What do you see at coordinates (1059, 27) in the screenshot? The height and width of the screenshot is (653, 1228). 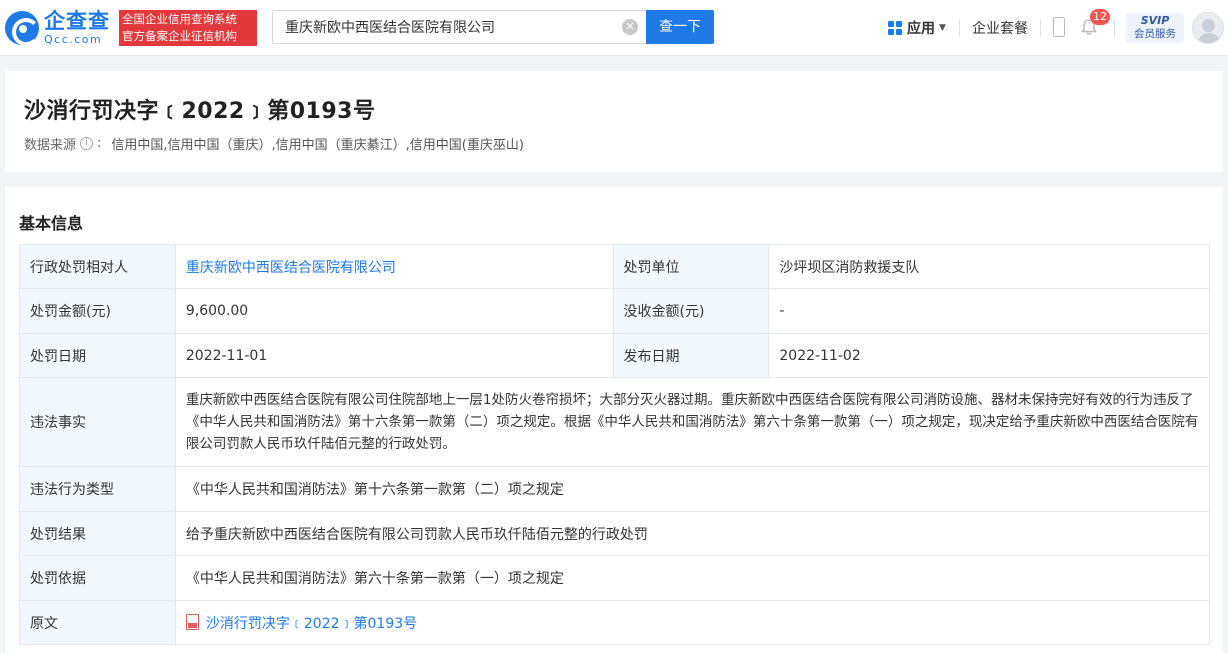 I see `mobile-app-icon` at bounding box center [1059, 27].